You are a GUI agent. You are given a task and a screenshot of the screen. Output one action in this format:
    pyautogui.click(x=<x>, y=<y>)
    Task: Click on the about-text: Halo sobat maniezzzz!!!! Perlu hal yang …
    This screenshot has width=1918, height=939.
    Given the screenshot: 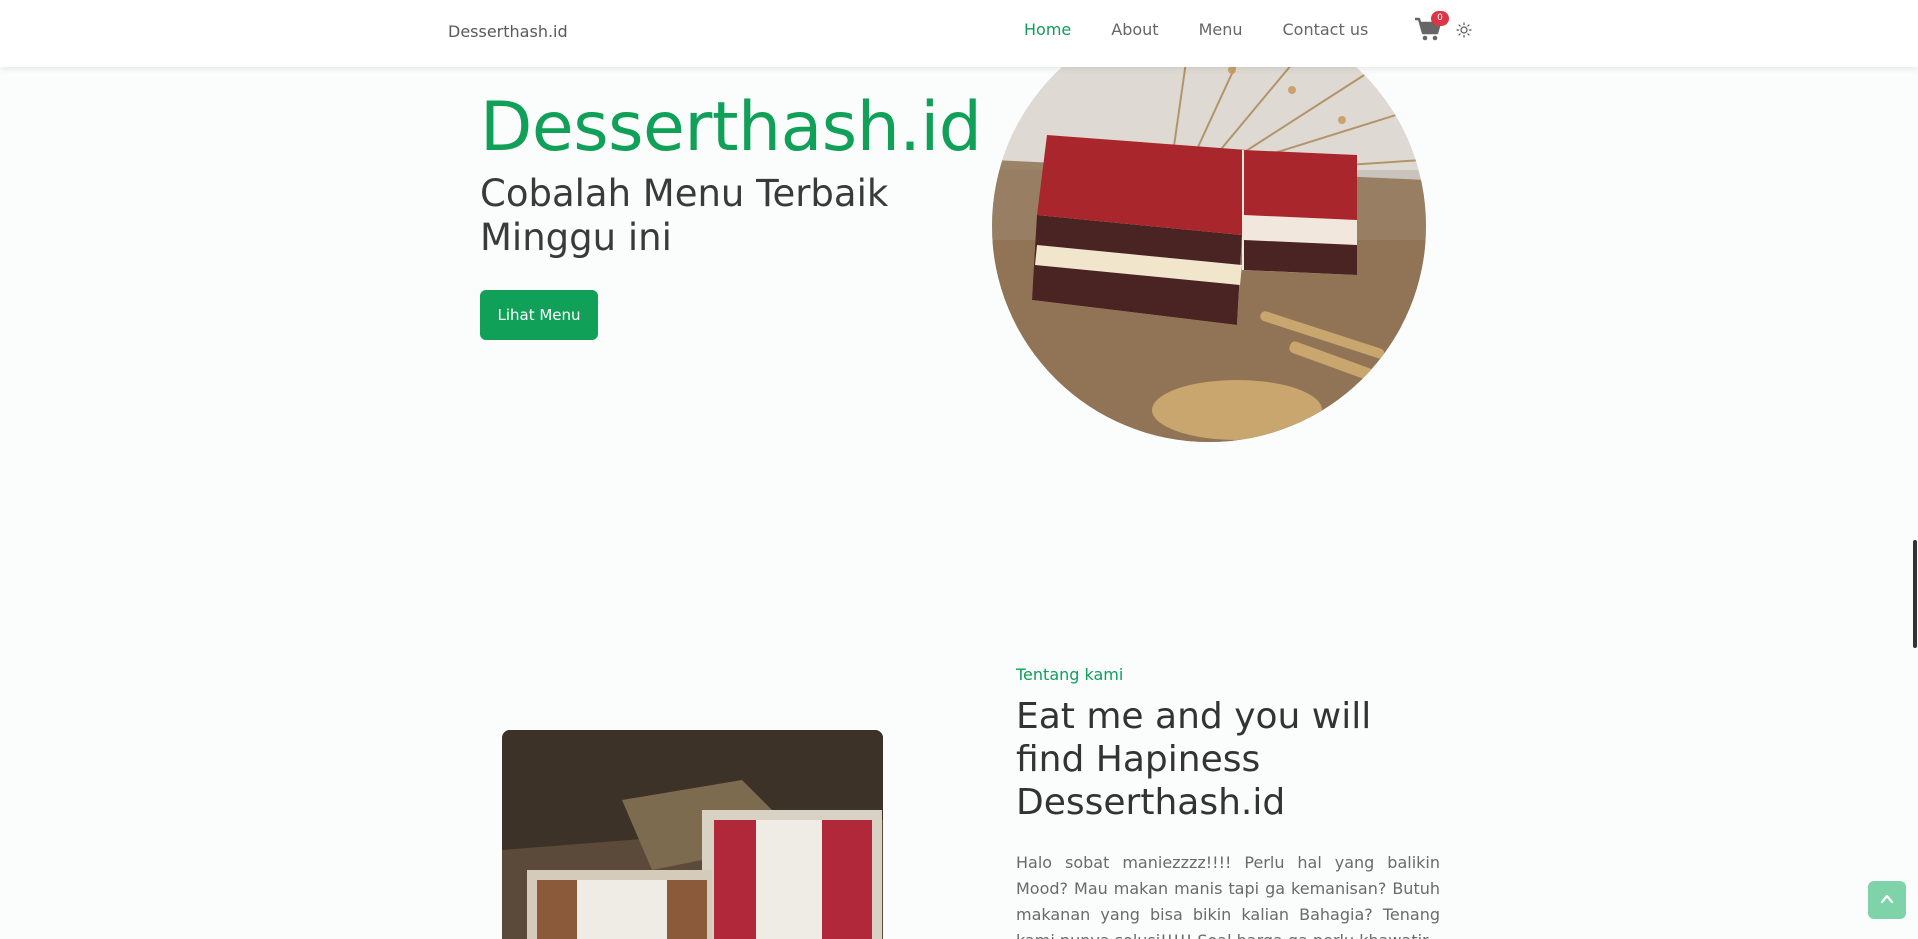 What is the action you would take?
    pyautogui.click(x=1228, y=896)
    